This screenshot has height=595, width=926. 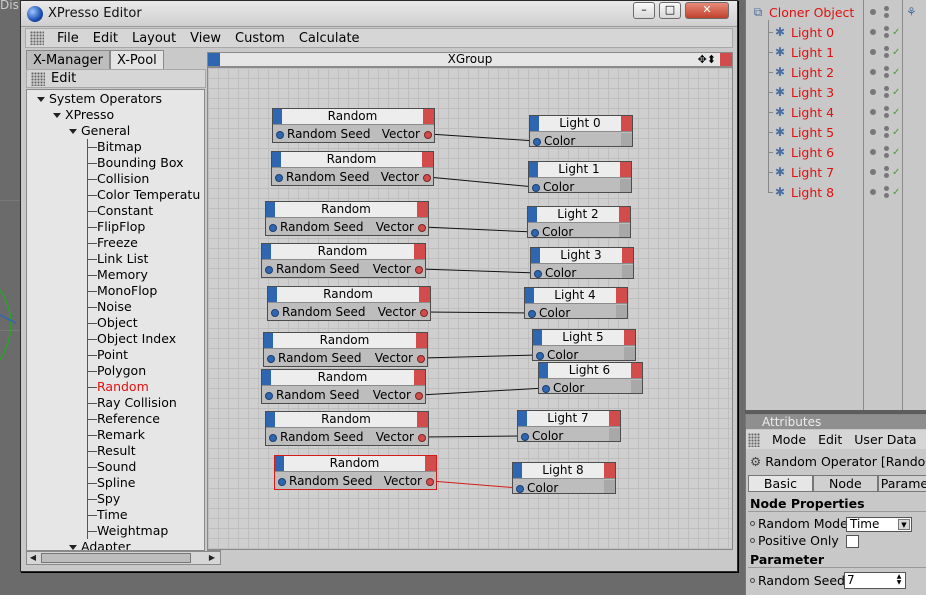 What do you see at coordinates (812, 172) in the screenshot?
I see `object-label: Light 7` at bounding box center [812, 172].